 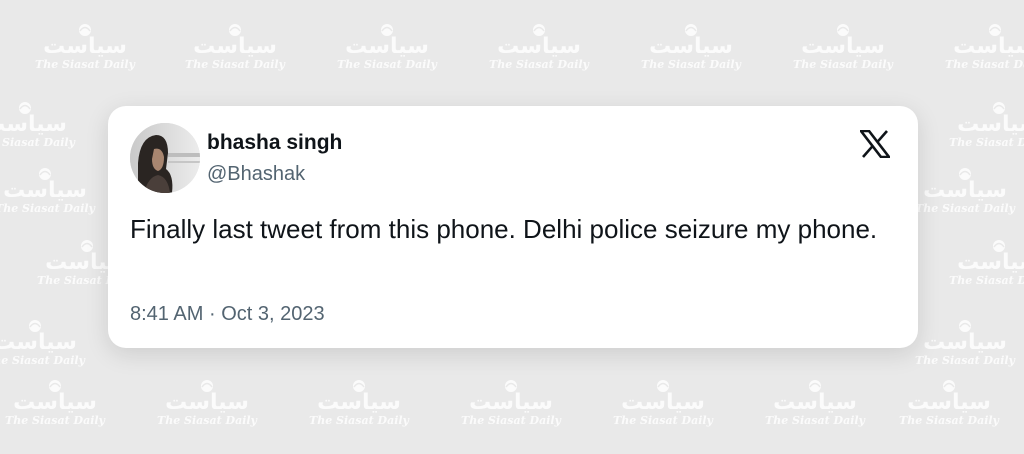 What do you see at coordinates (274, 143) in the screenshot?
I see `author-name: bhasha singh` at bounding box center [274, 143].